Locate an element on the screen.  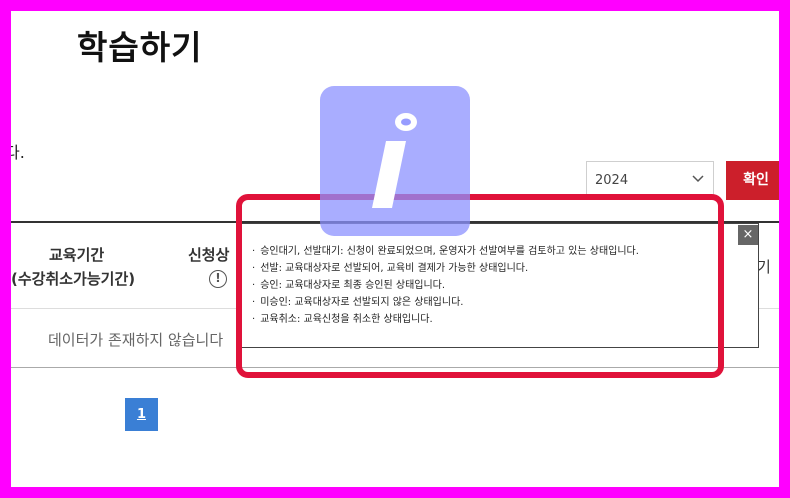
column-header-period-sub: (수강취소가능기간) is located at coordinates (73, 279).